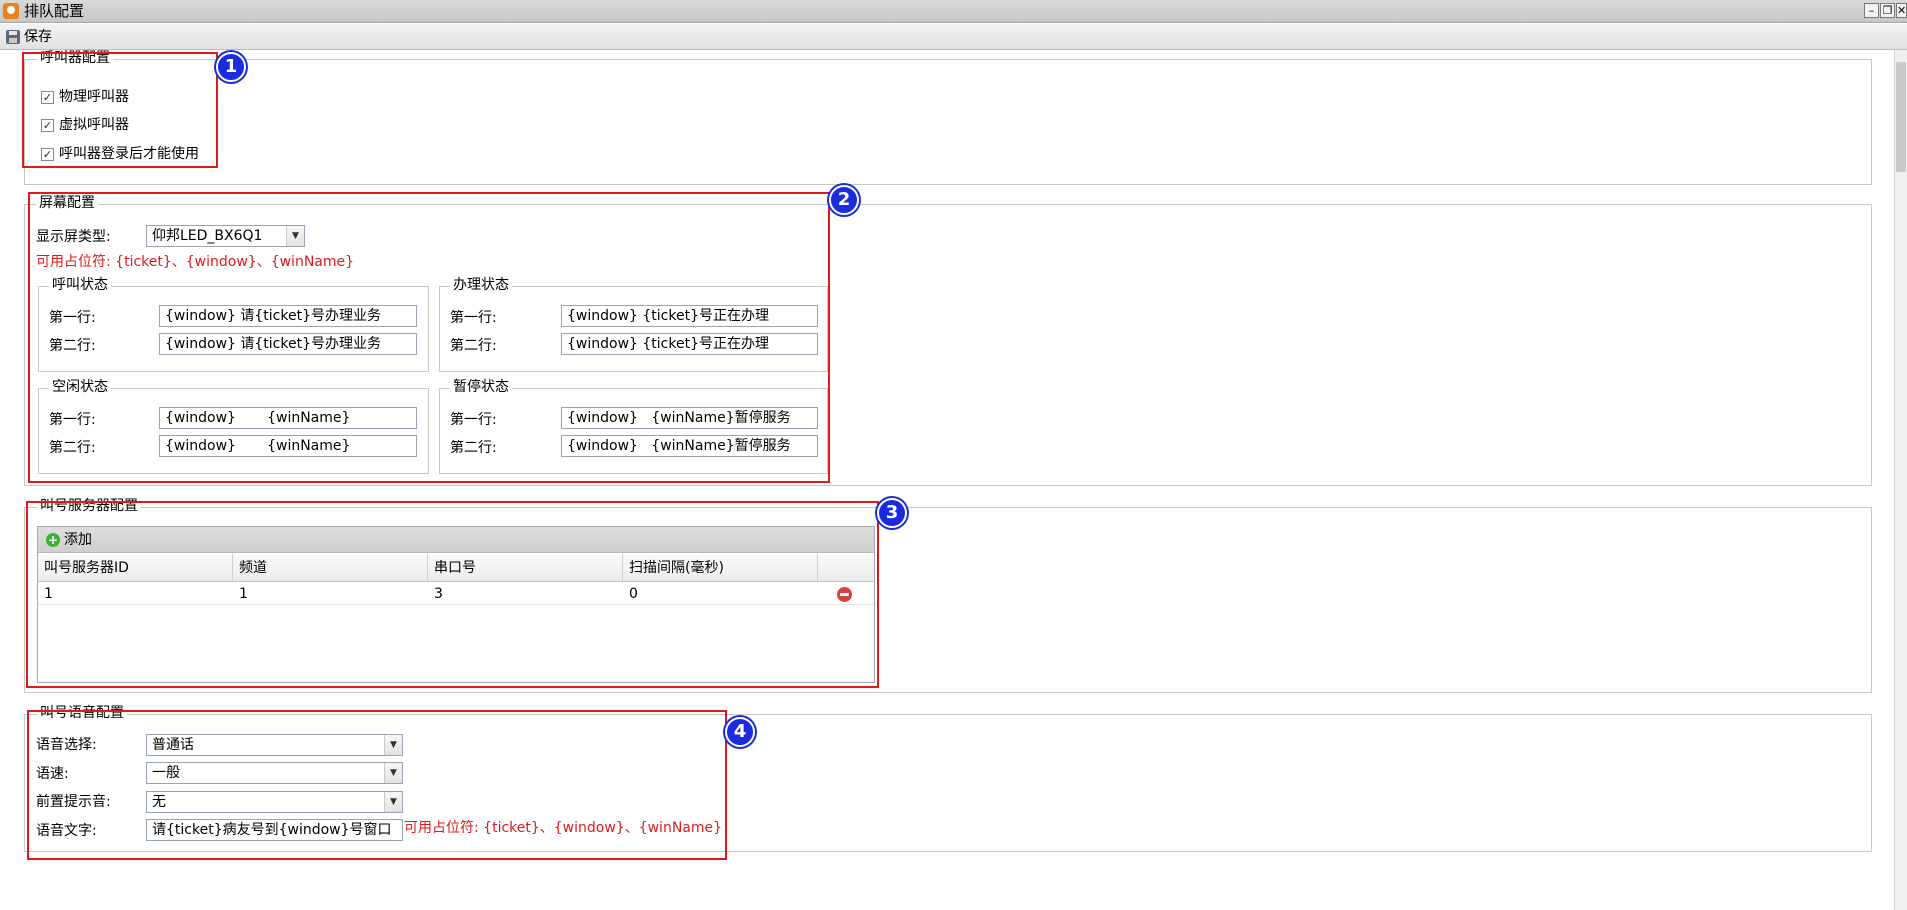  Describe the element at coordinates (94, 97) in the screenshot. I see `physical-caller-label: 物理呼叫器` at that location.